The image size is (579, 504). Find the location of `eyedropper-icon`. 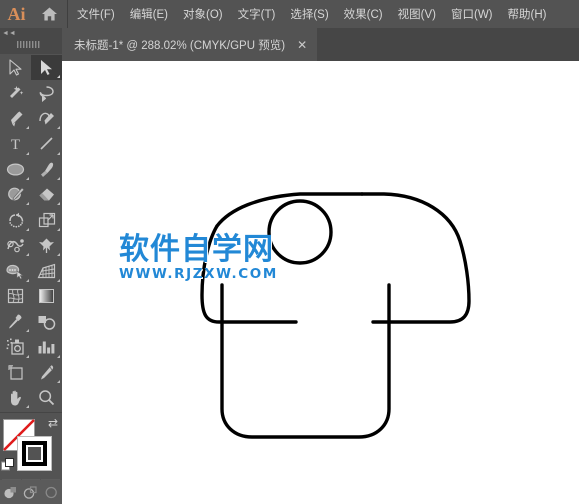

eyedropper-icon is located at coordinates (15, 321).